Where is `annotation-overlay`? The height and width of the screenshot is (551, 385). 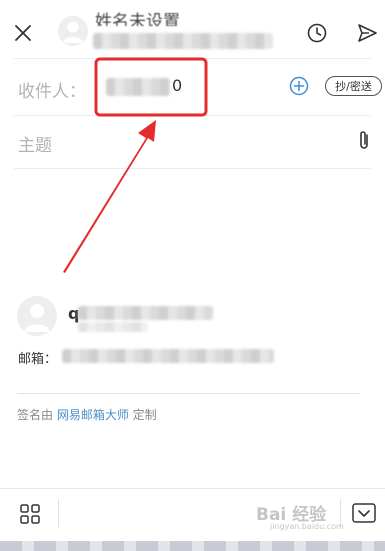 annotation-overlay is located at coordinates (135, 165).